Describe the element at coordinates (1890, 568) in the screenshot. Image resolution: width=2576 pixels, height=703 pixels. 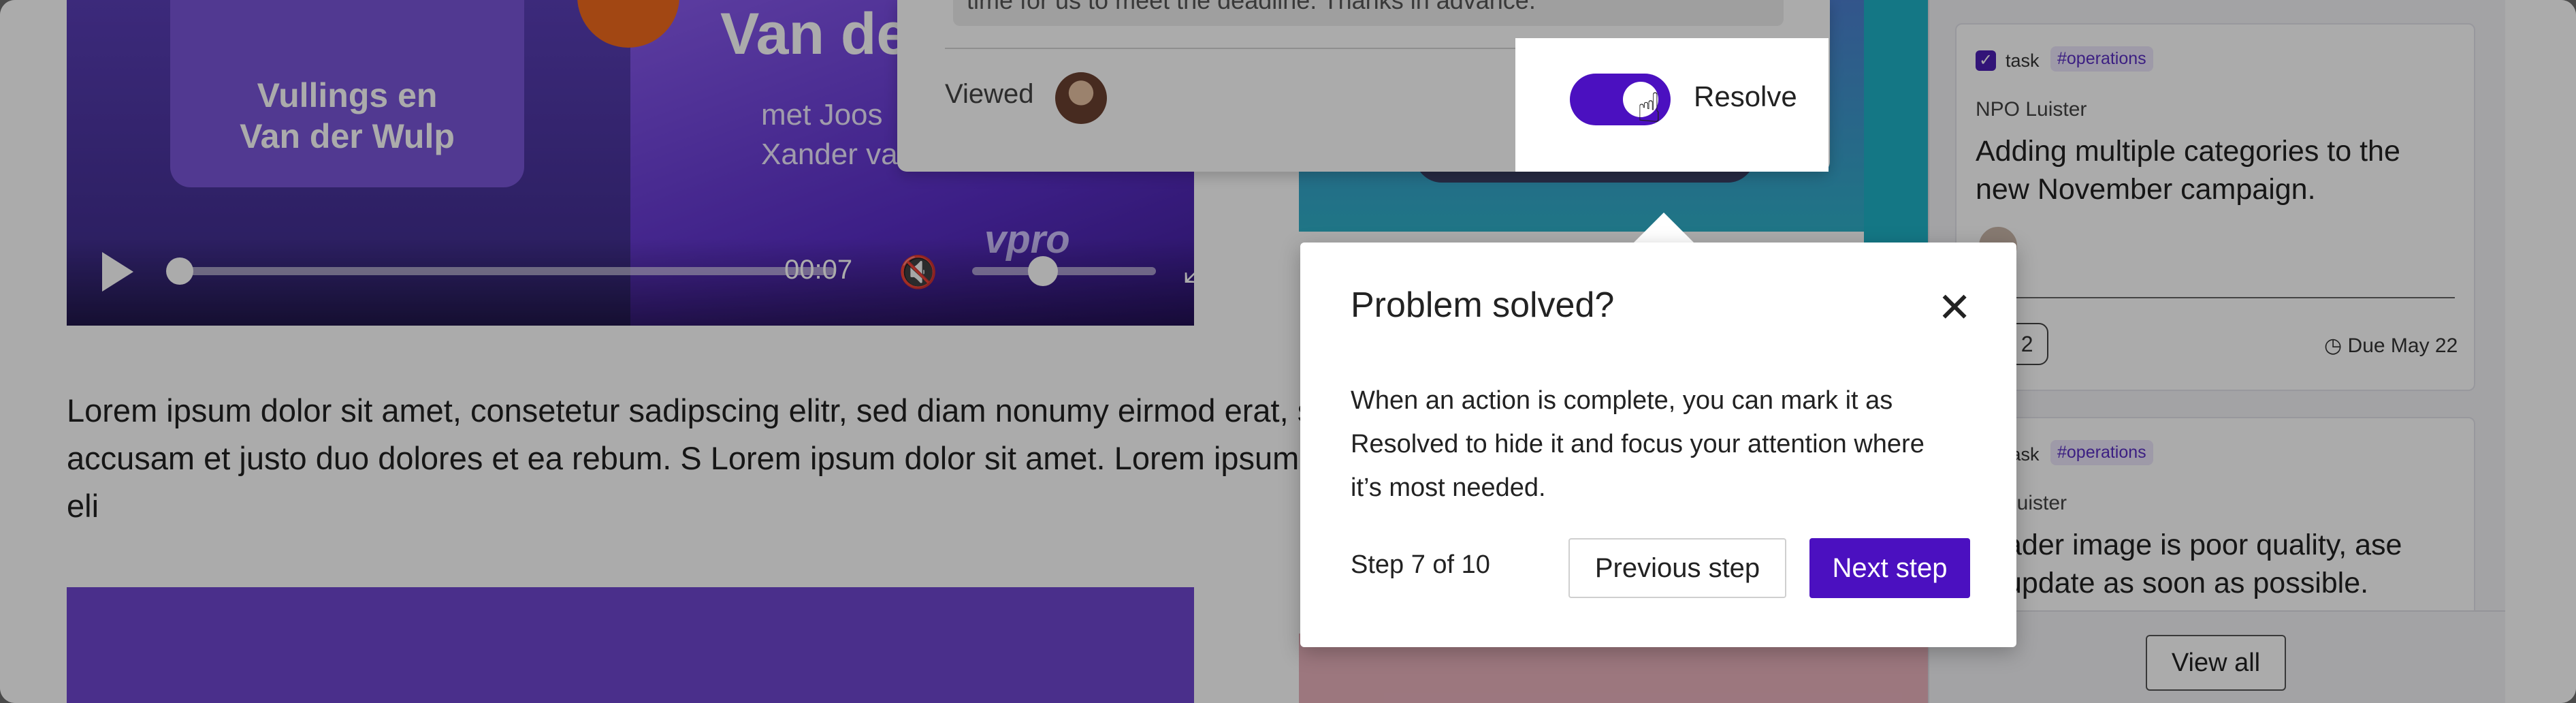
I see `next-step-button: Next step` at that location.